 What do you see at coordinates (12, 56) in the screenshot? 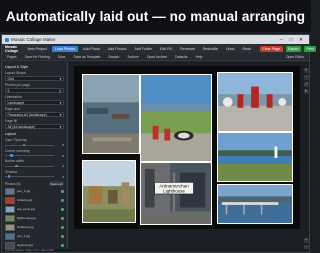
I see `pages-button: Pages` at bounding box center [12, 56].